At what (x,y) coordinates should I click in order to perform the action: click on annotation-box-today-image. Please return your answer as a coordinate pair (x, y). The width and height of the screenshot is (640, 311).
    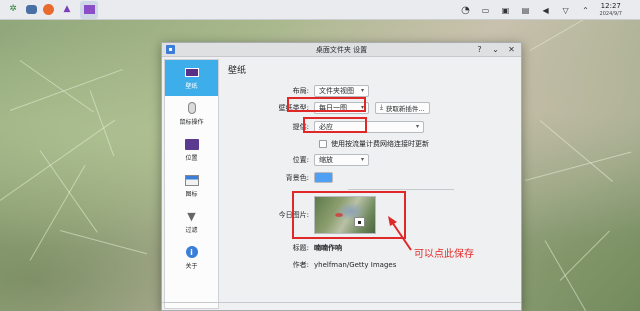
    Looking at the image, I should click on (349, 215).